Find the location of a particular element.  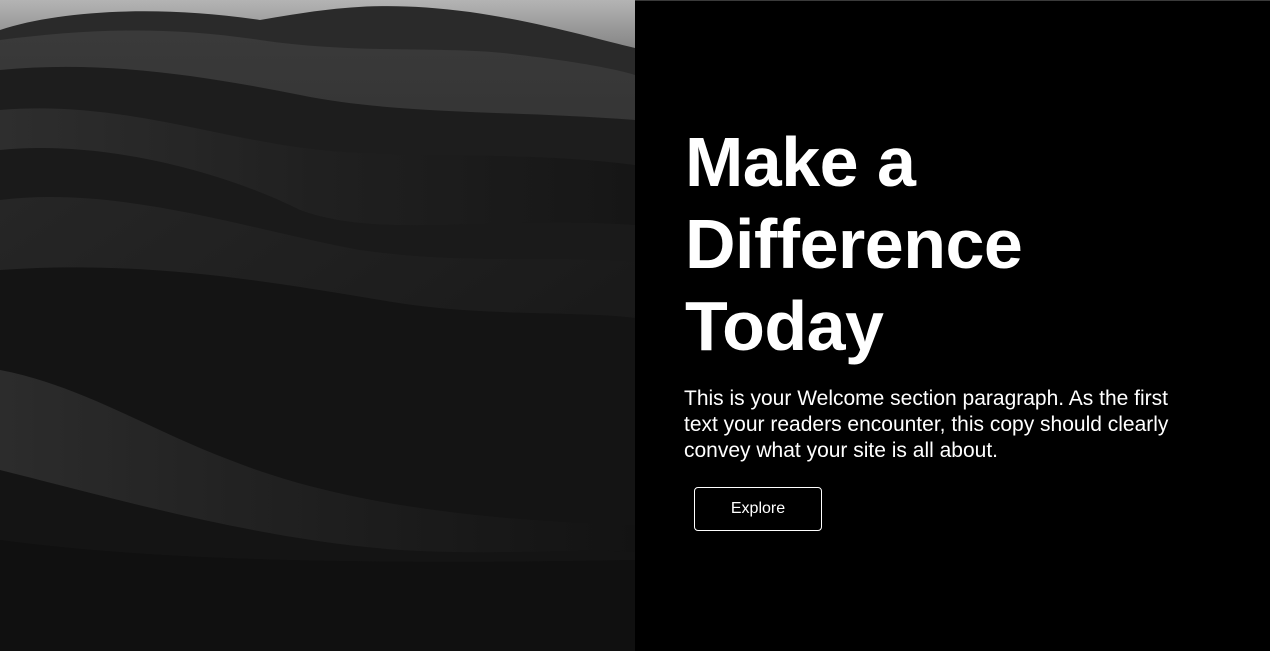

headline-line-3: Today is located at coordinates (784, 326).